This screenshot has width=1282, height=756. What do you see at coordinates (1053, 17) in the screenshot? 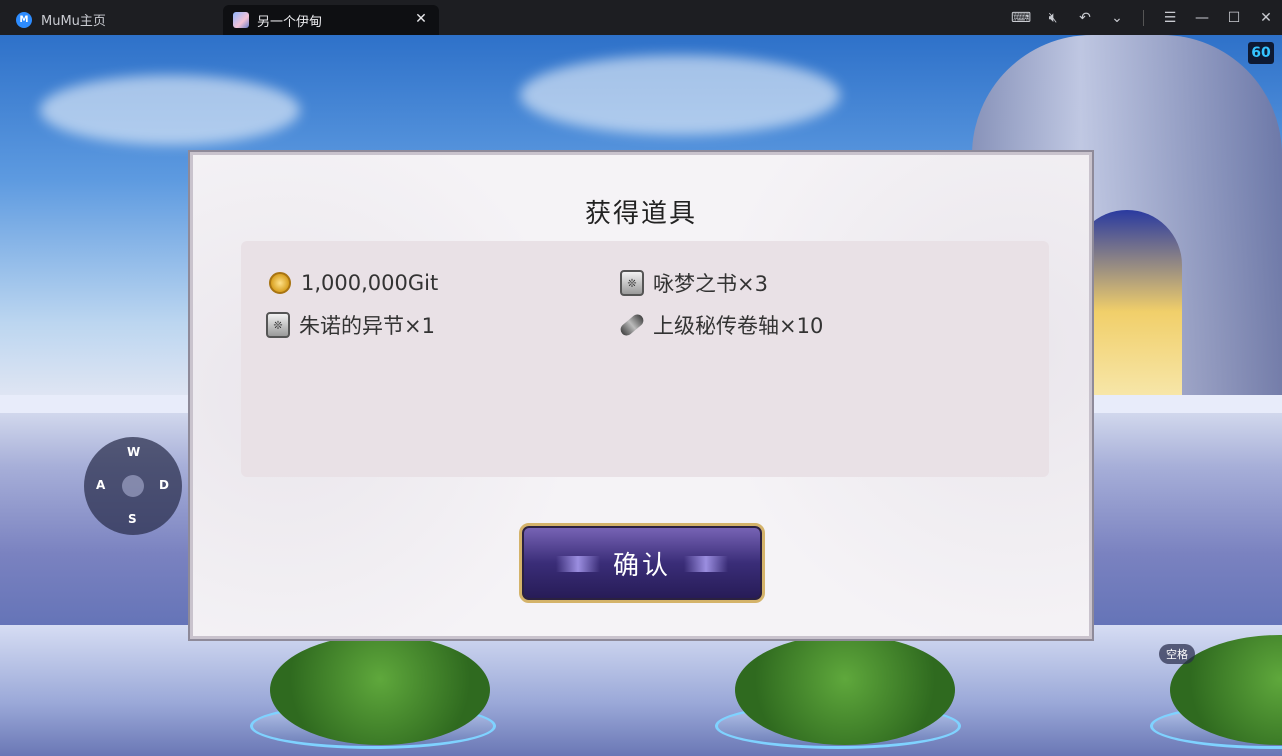
I see `mute-icon: 🔇︎` at bounding box center [1053, 17].